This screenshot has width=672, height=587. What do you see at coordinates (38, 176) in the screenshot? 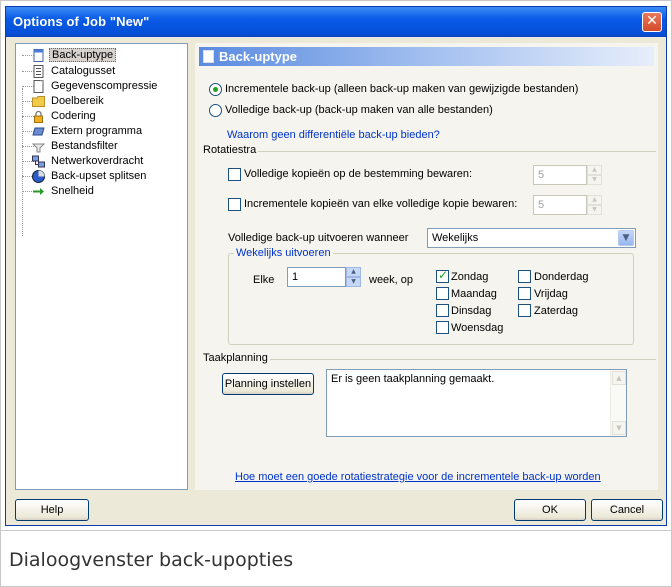
I see `split-icon` at bounding box center [38, 176].